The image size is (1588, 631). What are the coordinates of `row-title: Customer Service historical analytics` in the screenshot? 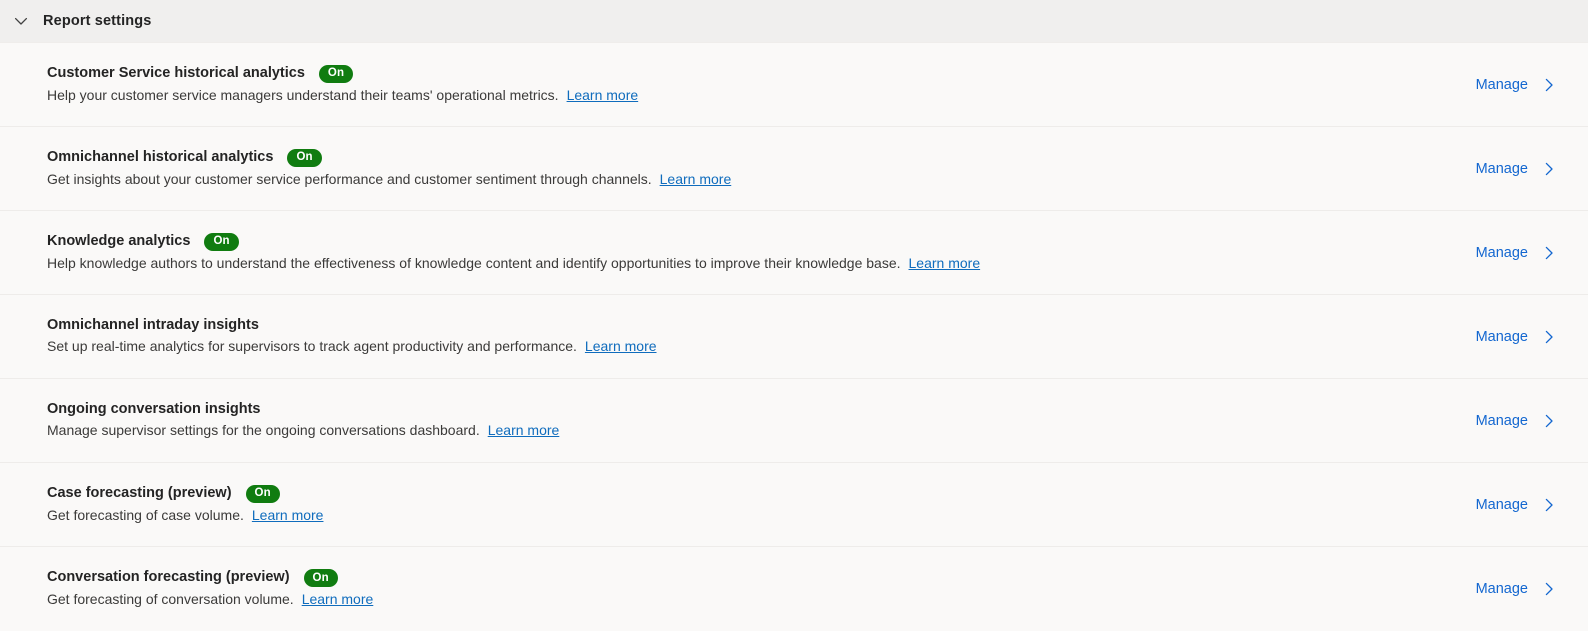 It's located at (176, 72).